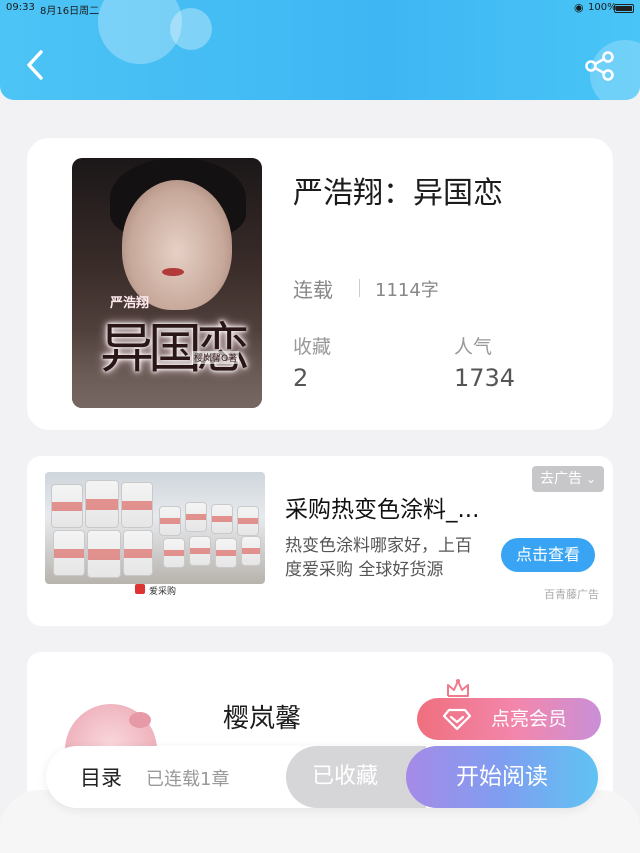 This screenshot has width=640, height=853. I want to click on vip-button-label: 点亮会员, so click(529, 719).